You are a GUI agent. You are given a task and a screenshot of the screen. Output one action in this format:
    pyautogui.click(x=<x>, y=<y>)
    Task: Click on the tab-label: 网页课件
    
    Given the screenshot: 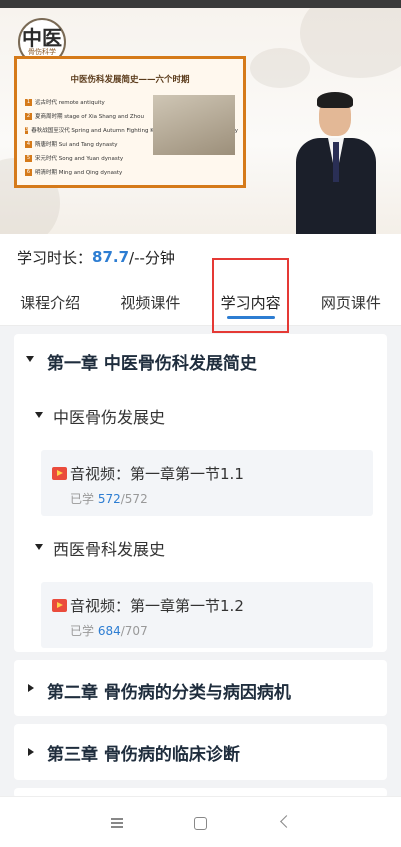 What is the action you would take?
    pyautogui.click(x=350, y=303)
    